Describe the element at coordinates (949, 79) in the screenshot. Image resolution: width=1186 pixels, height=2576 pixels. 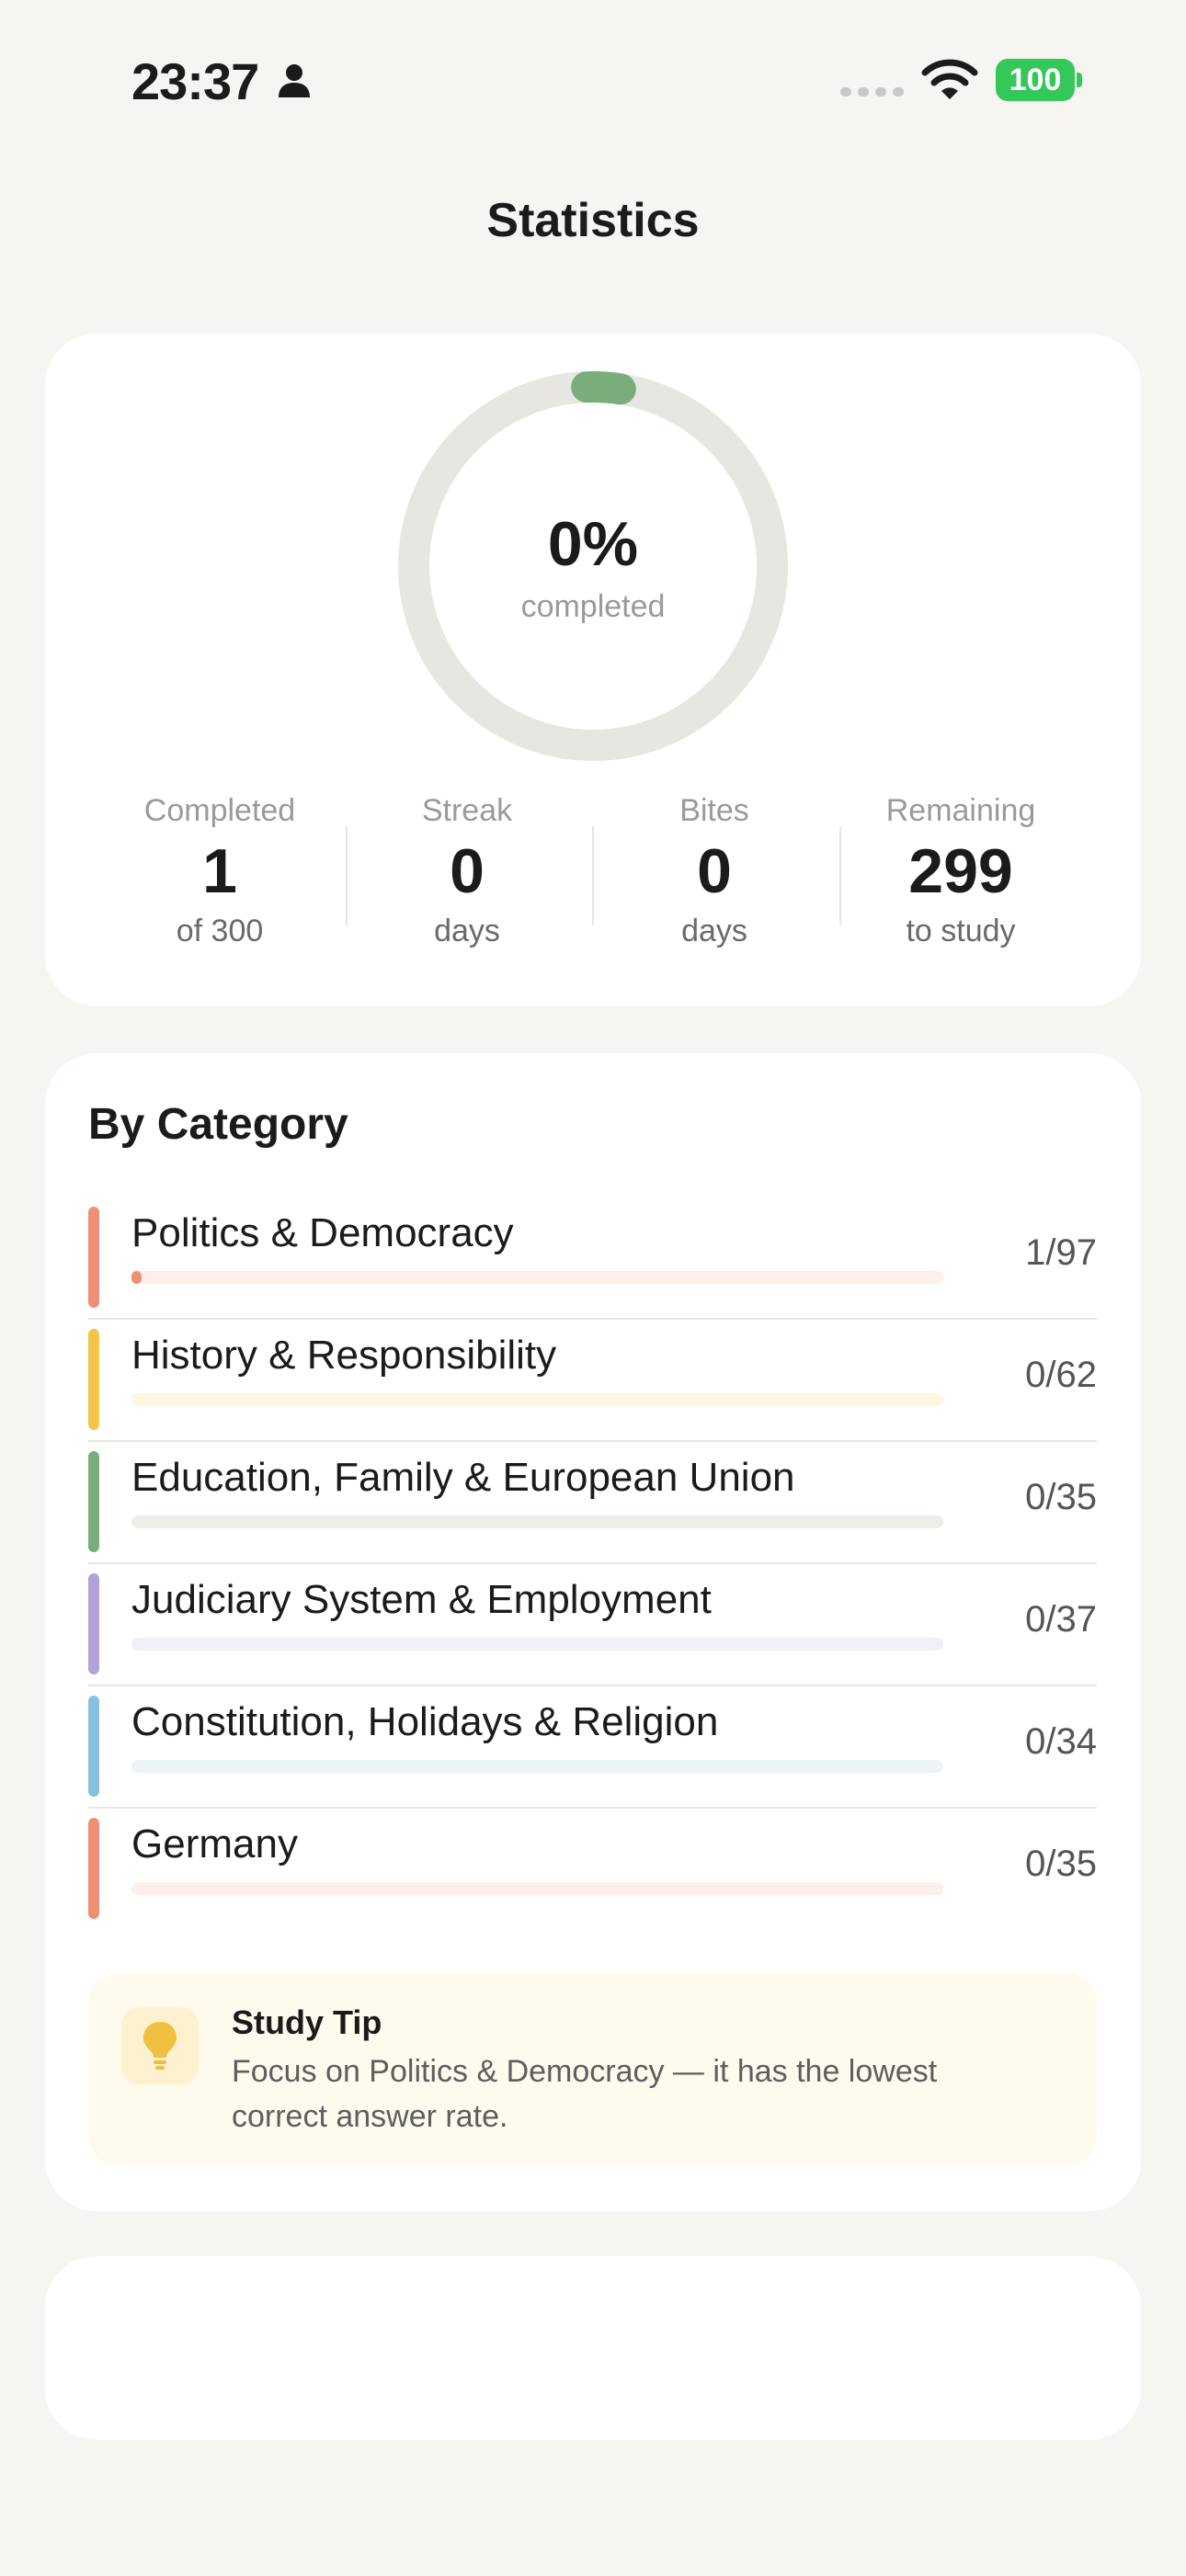
I see `wifi-icon` at that location.